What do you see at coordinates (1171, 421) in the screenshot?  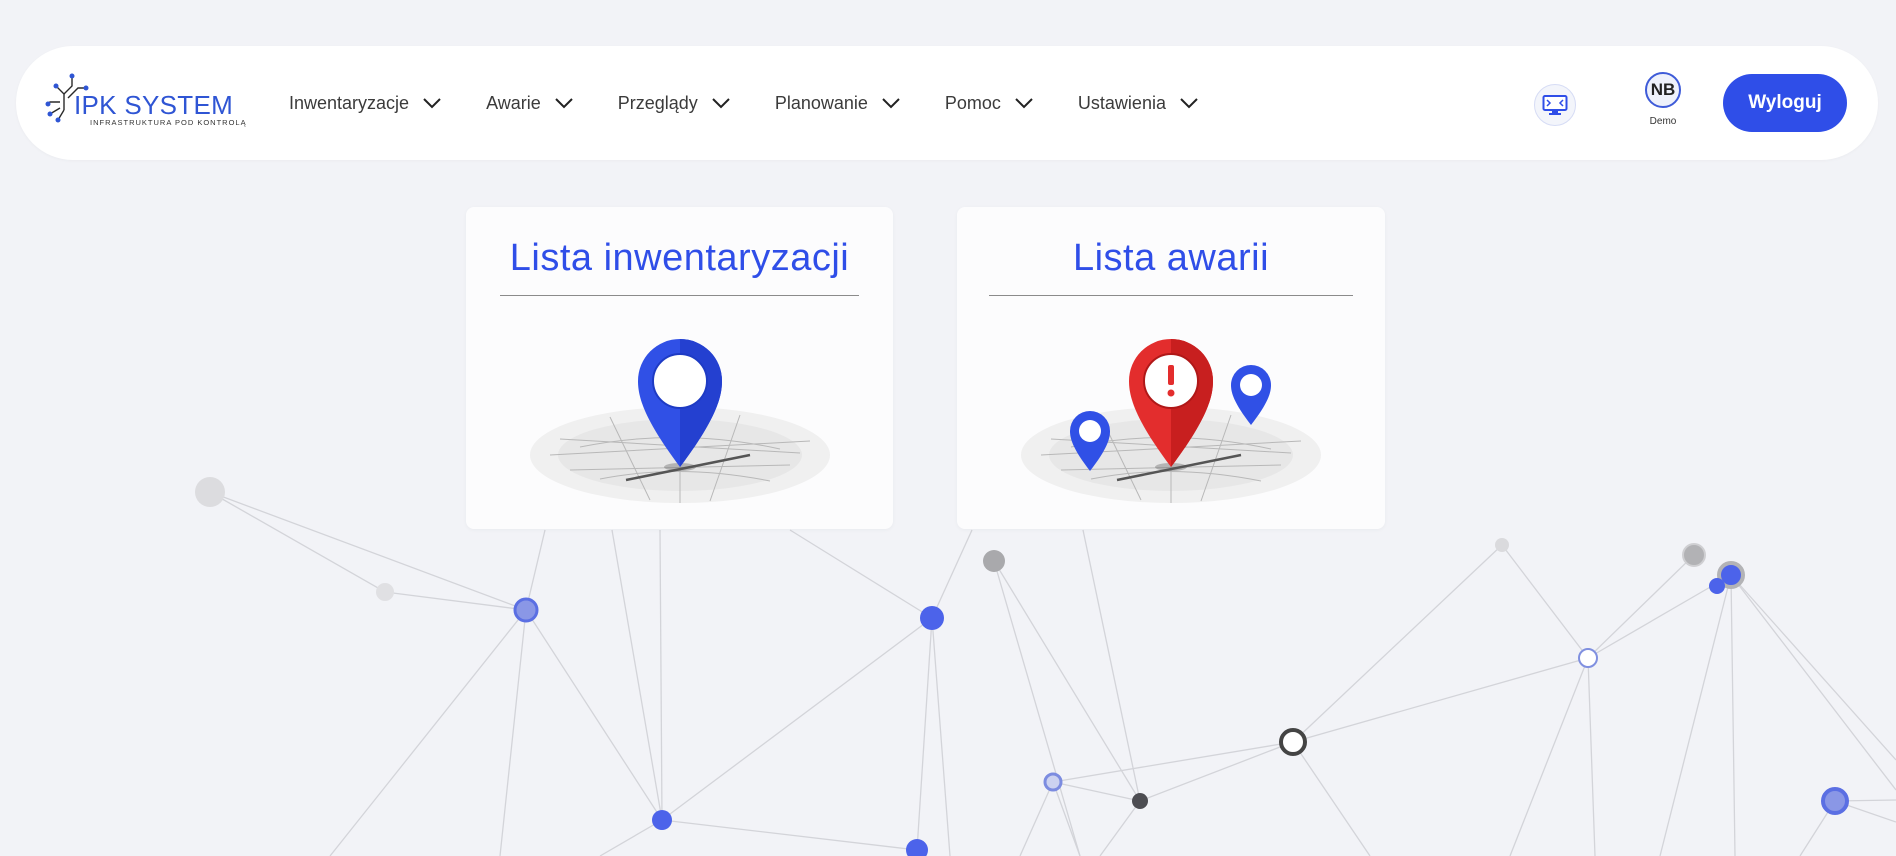 I see `alert-map-pin-icon` at bounding box center [1171, 421].